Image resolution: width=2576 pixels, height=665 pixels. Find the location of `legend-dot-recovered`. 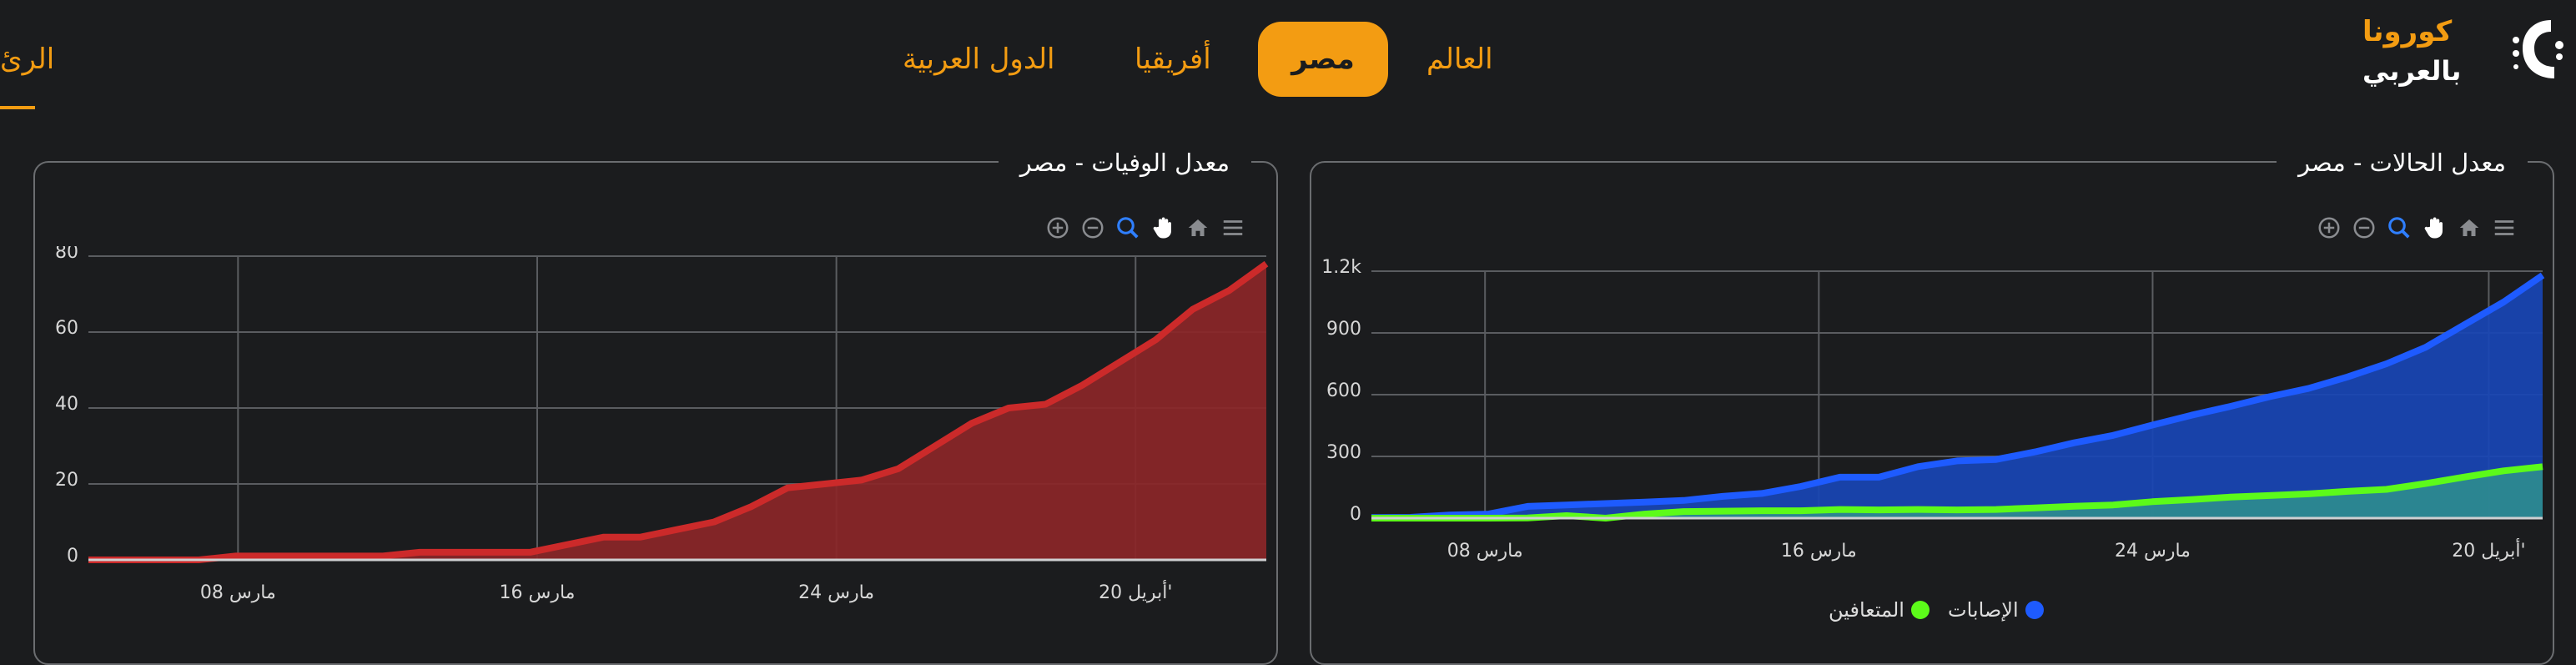

legend-dot-recovered is located at coordinates (1919, 610).